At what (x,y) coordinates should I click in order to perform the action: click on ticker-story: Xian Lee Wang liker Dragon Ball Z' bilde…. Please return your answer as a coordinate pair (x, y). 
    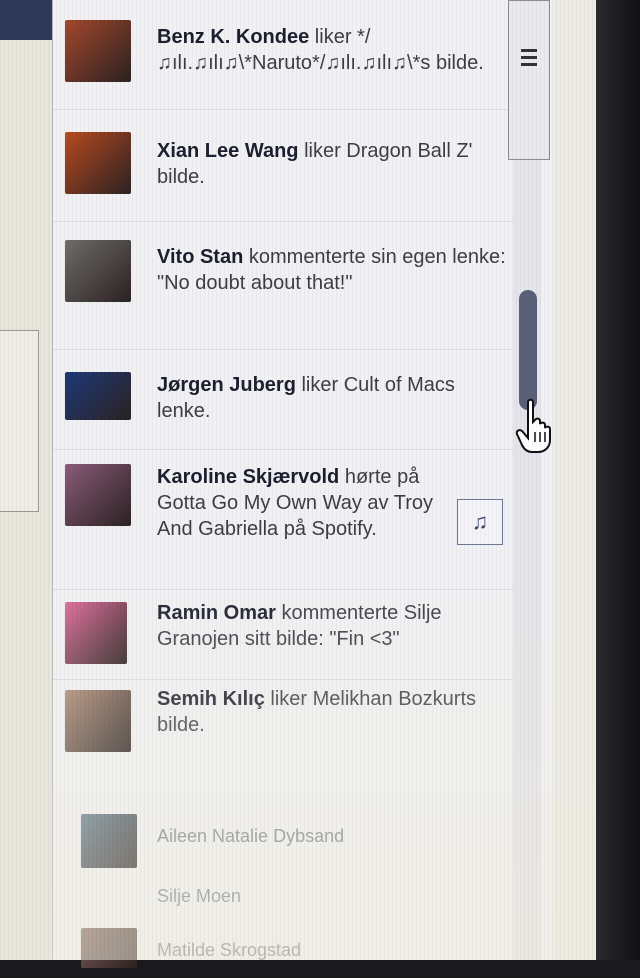
    Looking at the image, I should click on (288, 166).